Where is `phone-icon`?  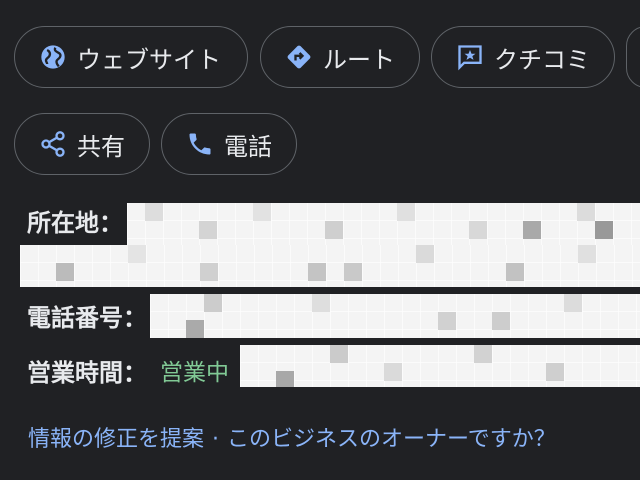
phone-icon is located at coordinates (200, 144).